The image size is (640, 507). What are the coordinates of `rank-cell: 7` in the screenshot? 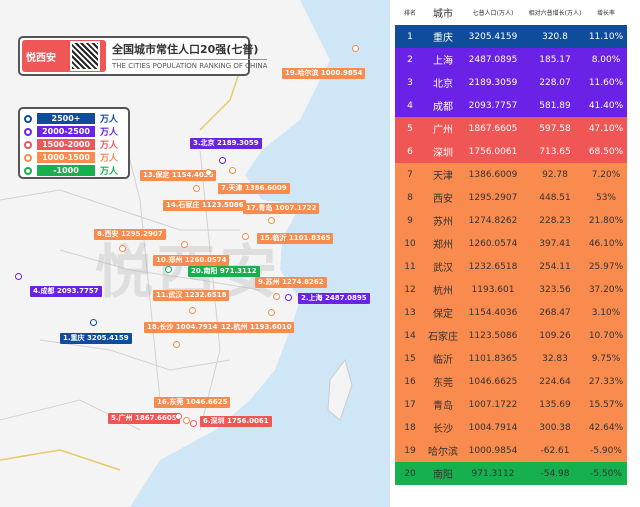 It's located at (410, 174).